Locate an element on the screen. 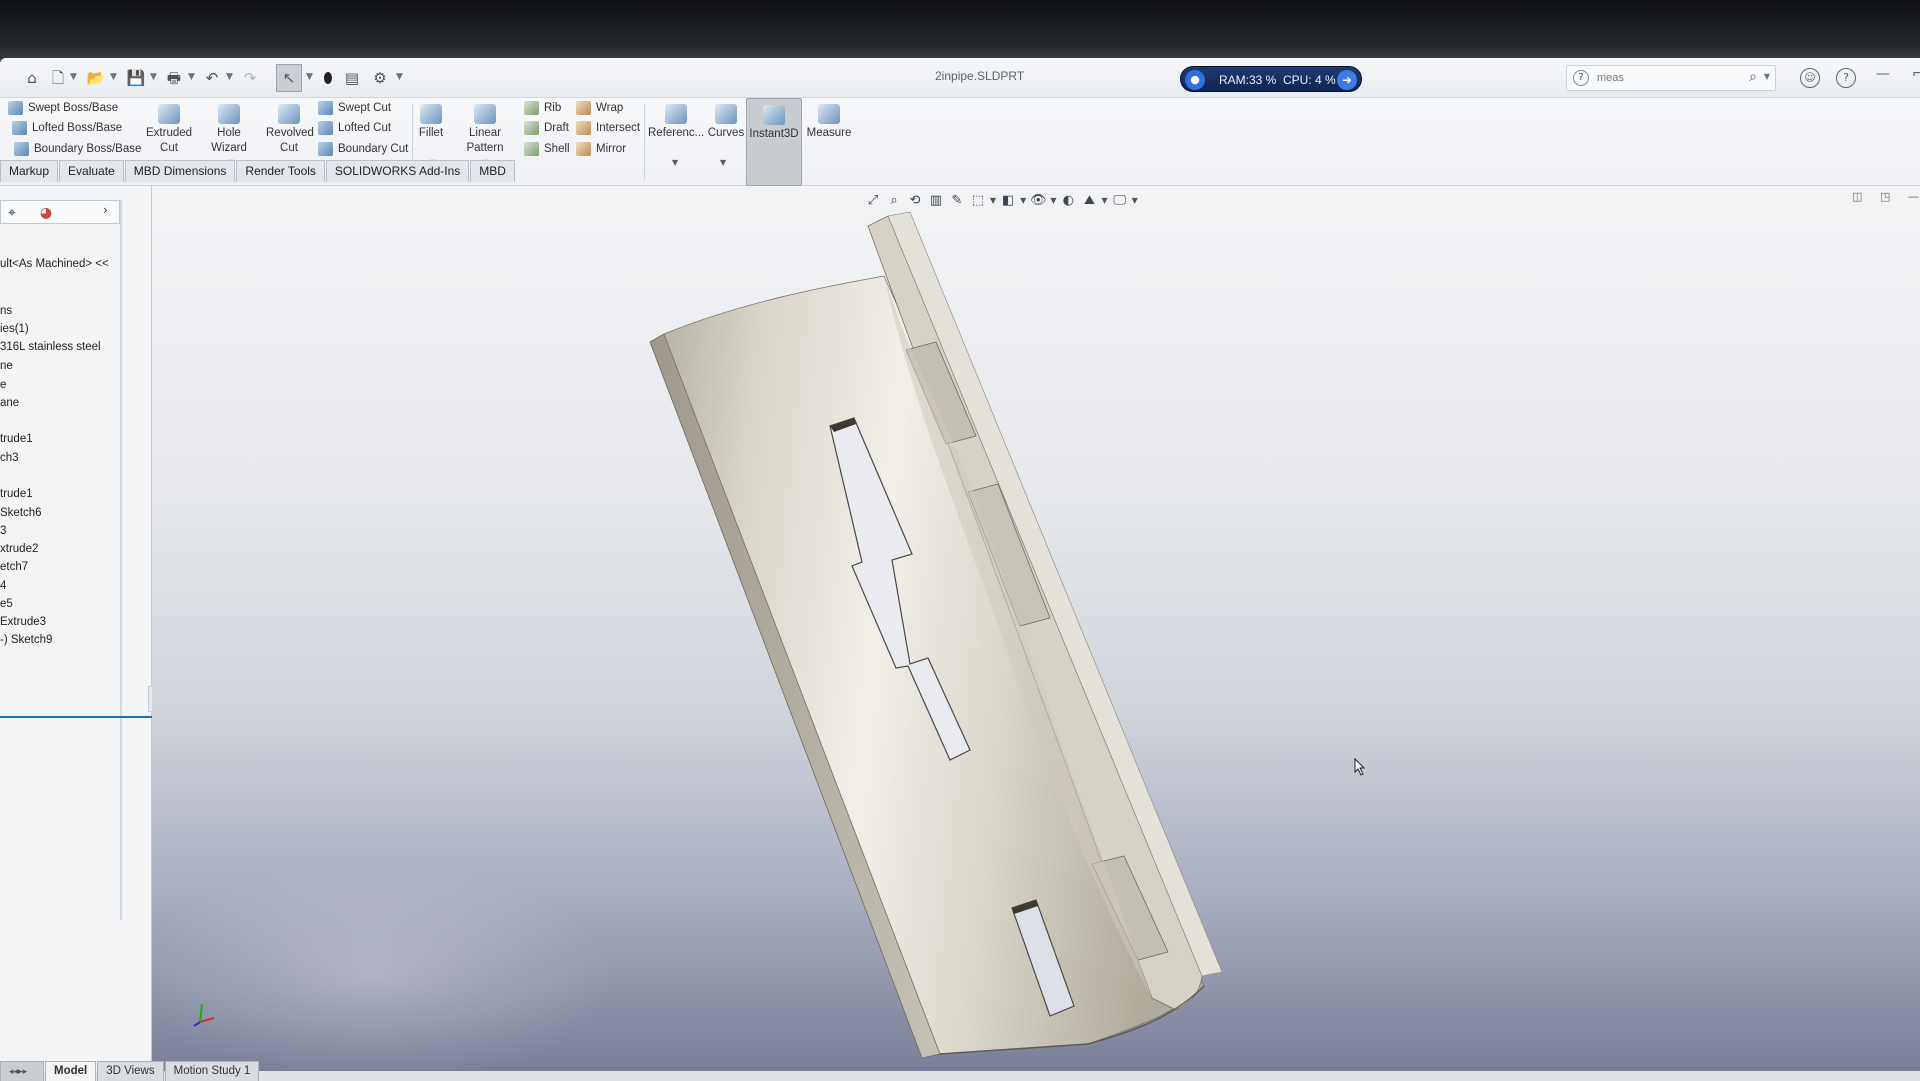  revolved-cut-button: Revolved Cut is located at coordinates (290, 130).